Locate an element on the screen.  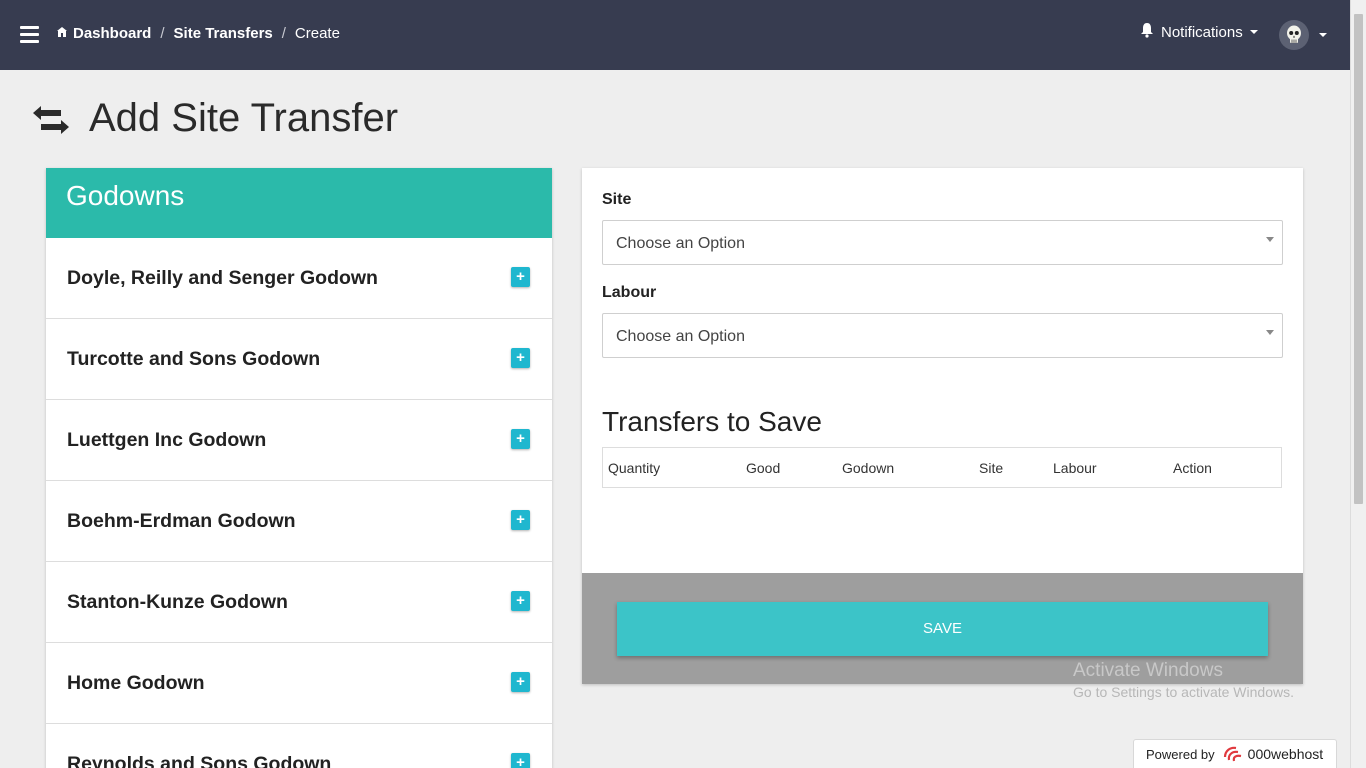
powered-by-brand: 000webhost is located at coordinates (1285, 754).